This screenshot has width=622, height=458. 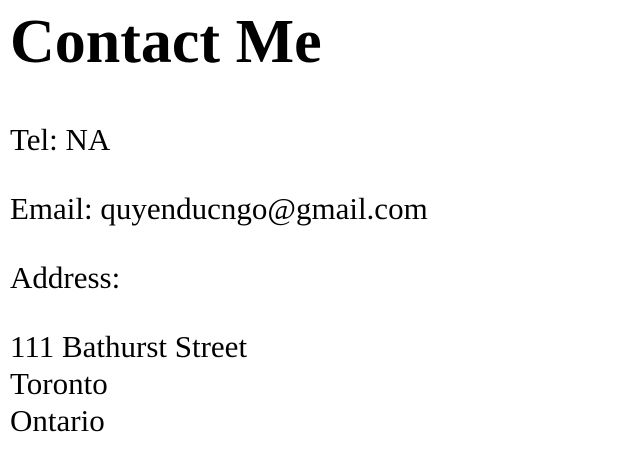 I want to click on telephone-line: Tel: NA, so click(x=60, y=139).